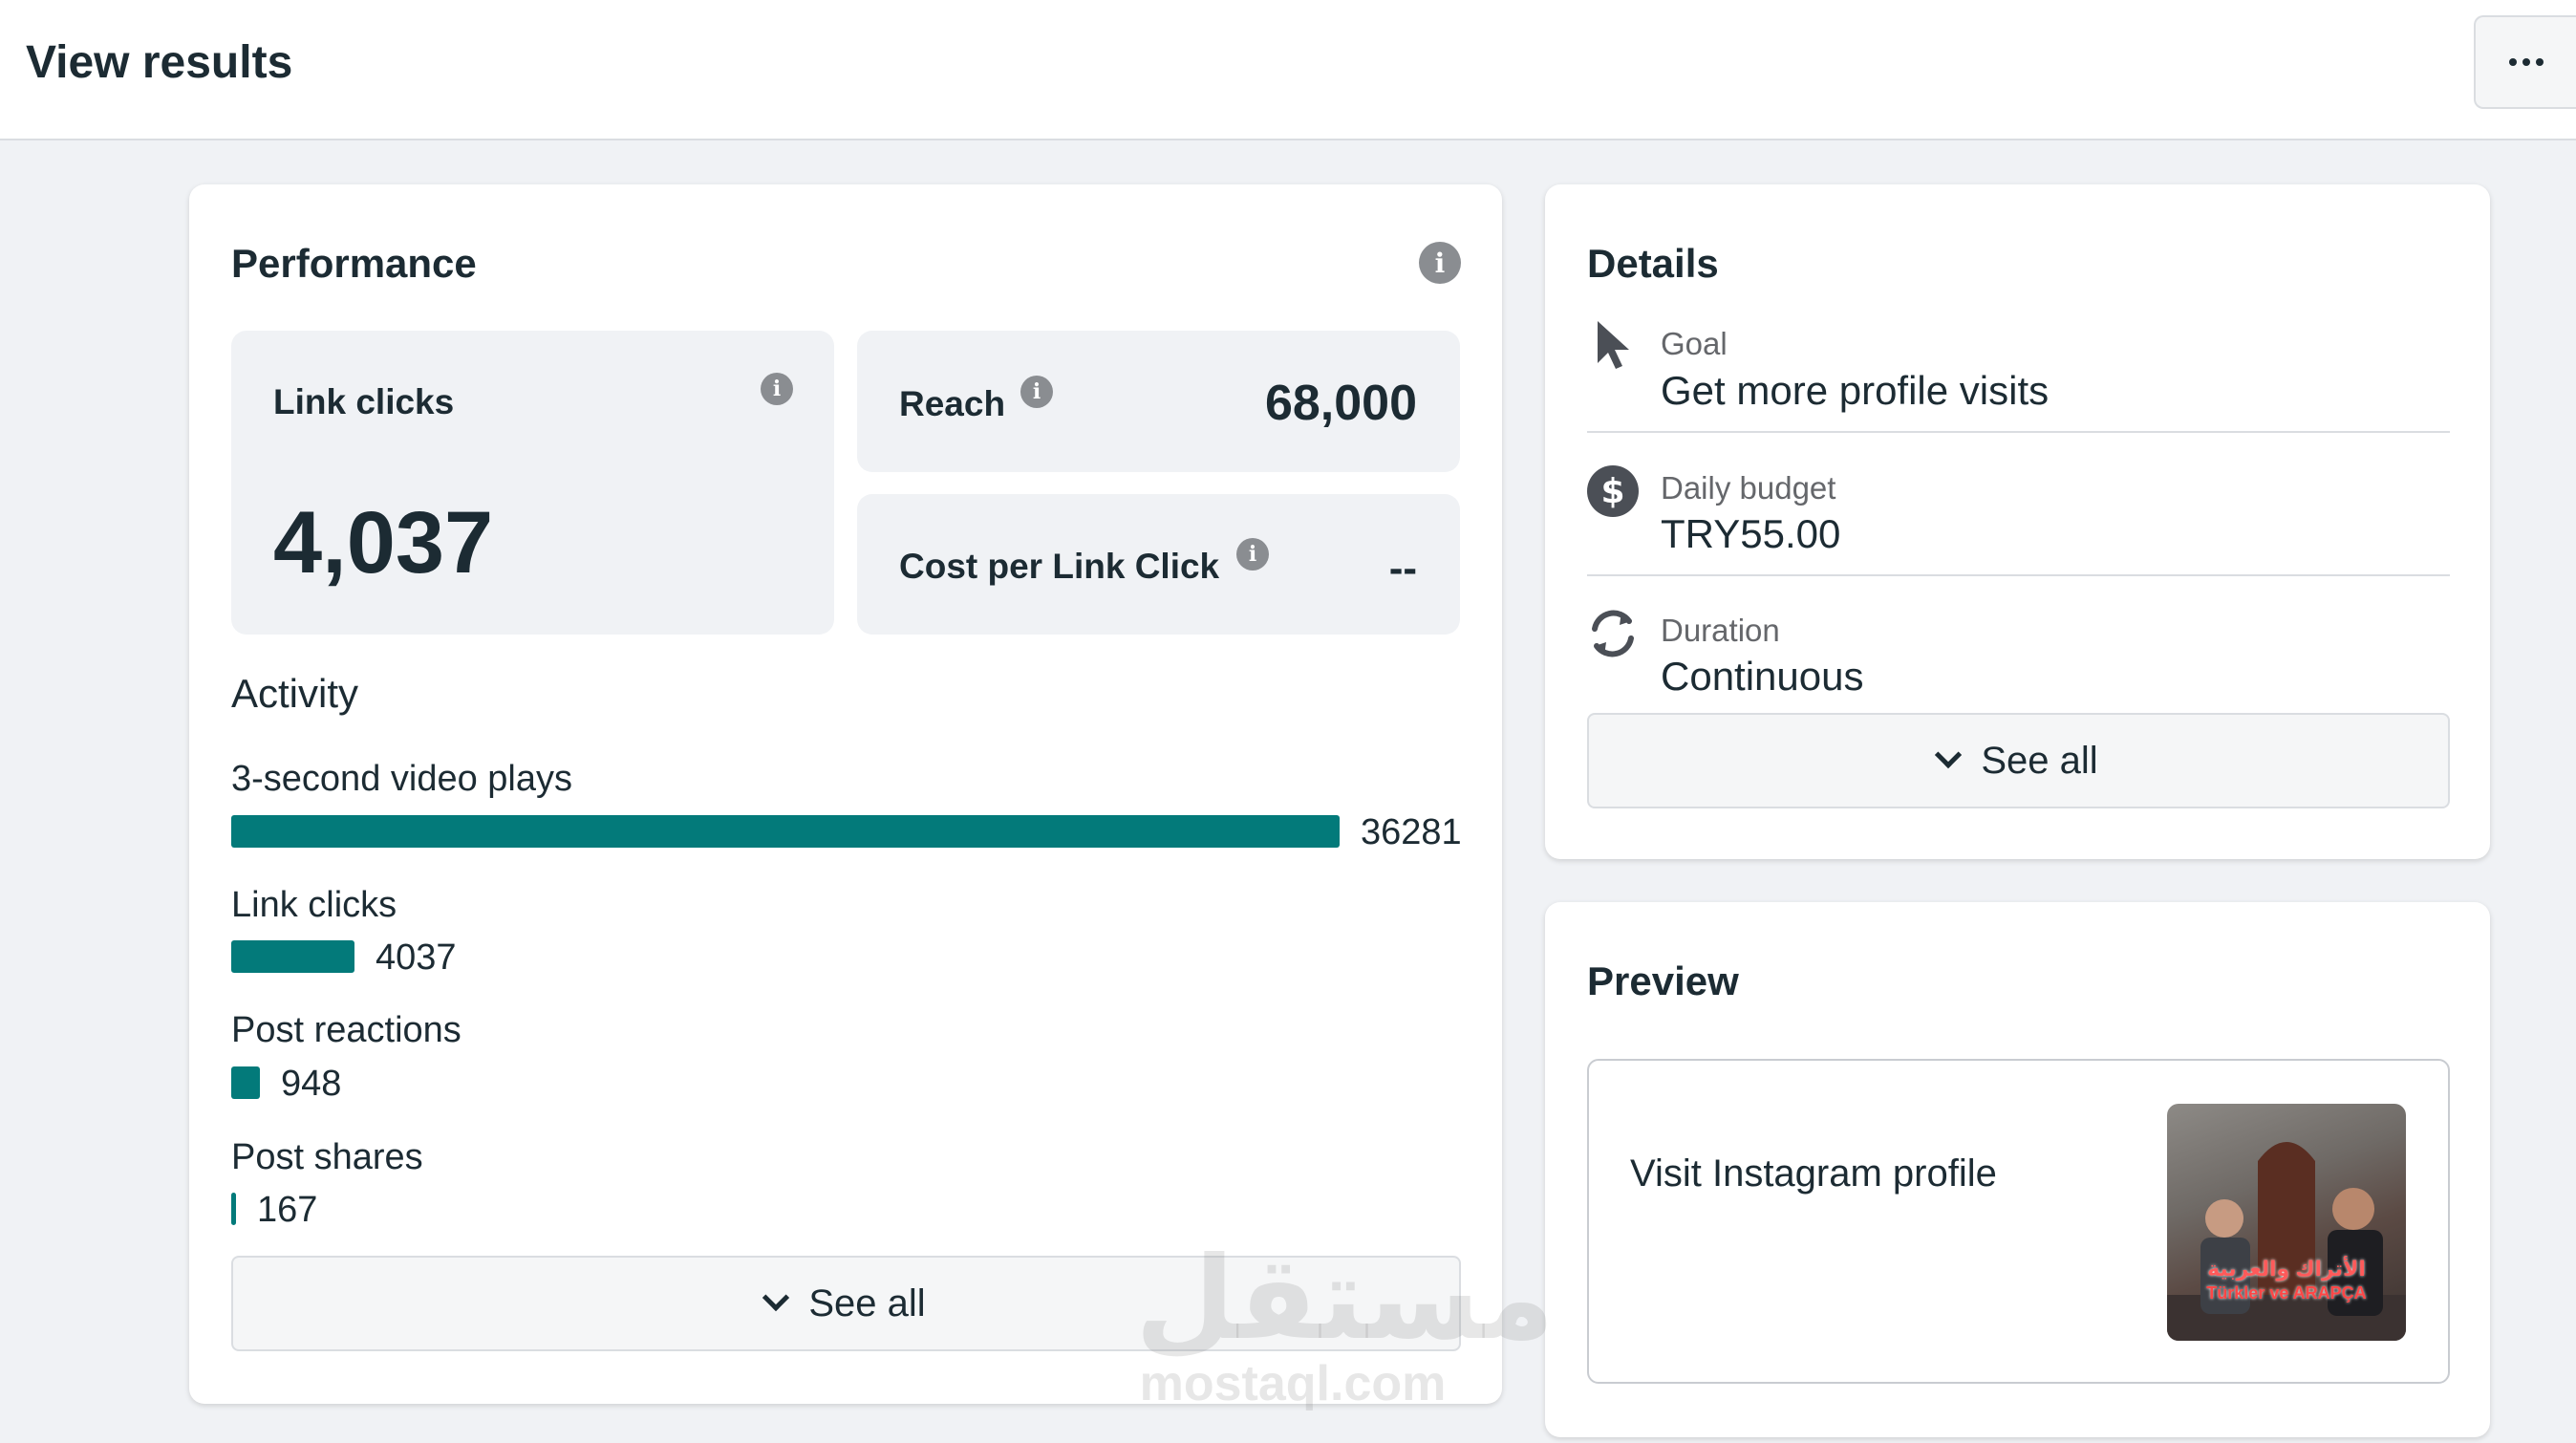 The image size is (2576, 1443). I want to click on link-clicks-value: 4,037, so click(383, 543).